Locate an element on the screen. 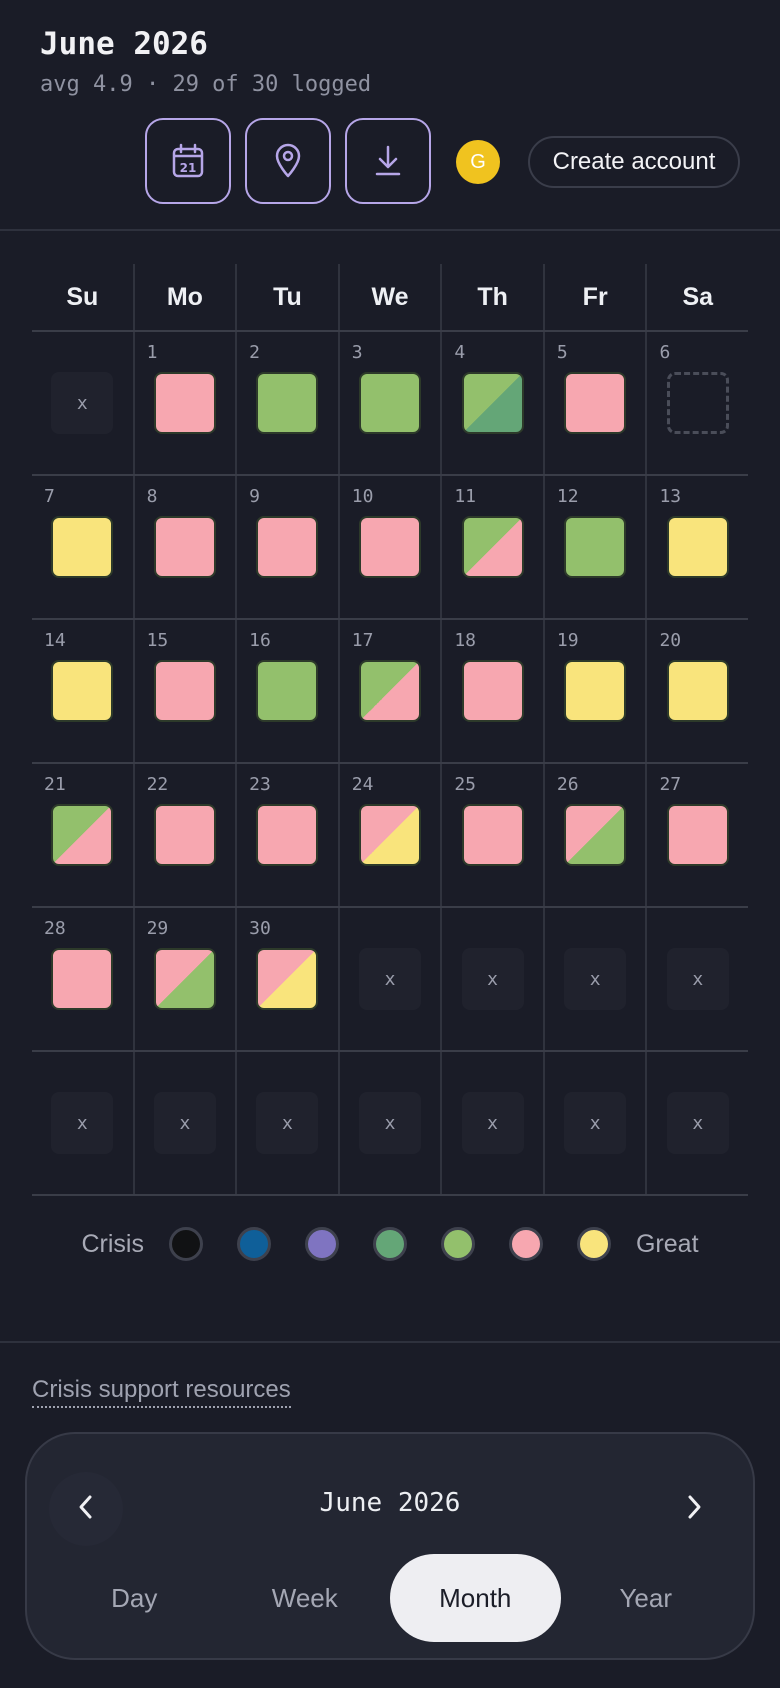 This screenshot has width=780, height=1688. day-cell: 13 is located at coordinates (697, 547).